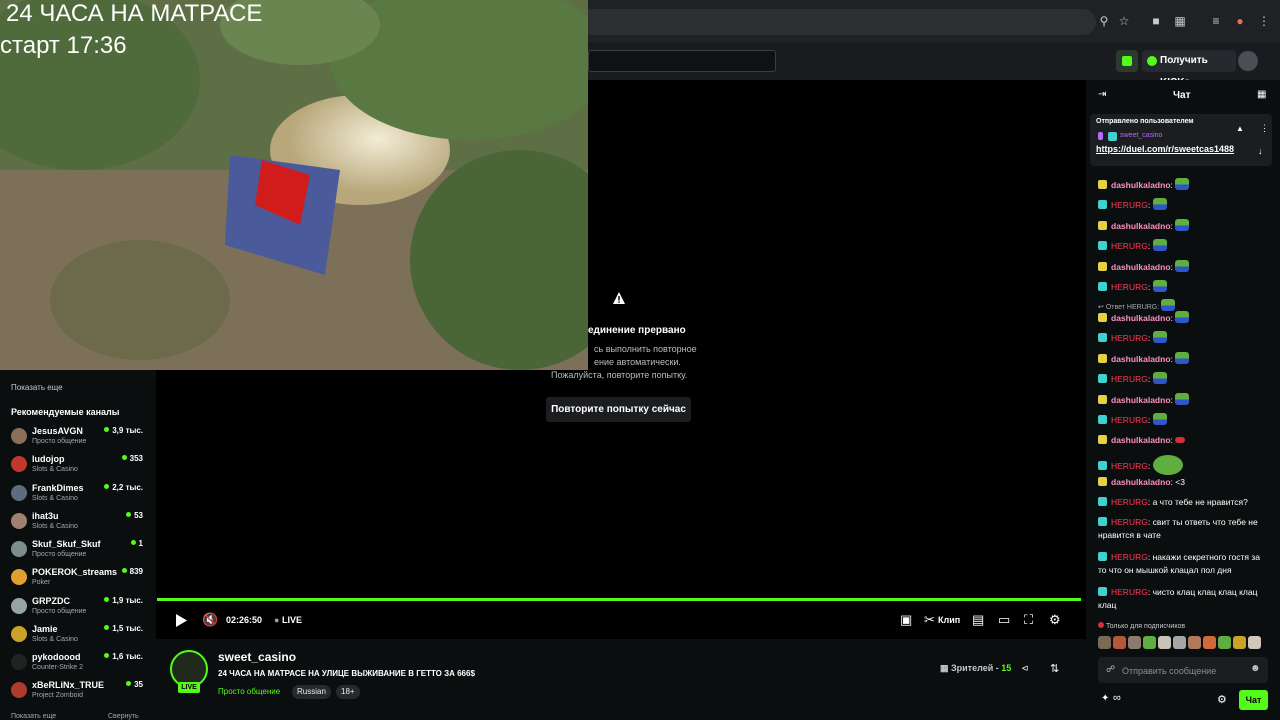 This screenshot has height=720, width=1280. Describe the element at coordinates (81, 468) in the screenshot. I see `channel-item: ludojop Slots & Casino 353` at that location.